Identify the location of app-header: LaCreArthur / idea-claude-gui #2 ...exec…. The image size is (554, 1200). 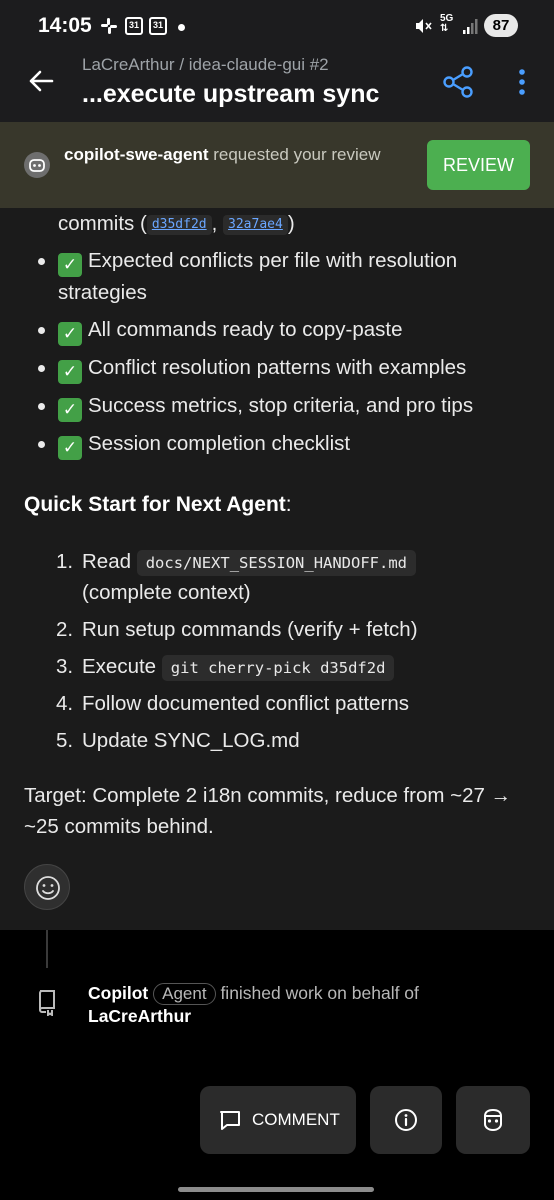
(277, 87).